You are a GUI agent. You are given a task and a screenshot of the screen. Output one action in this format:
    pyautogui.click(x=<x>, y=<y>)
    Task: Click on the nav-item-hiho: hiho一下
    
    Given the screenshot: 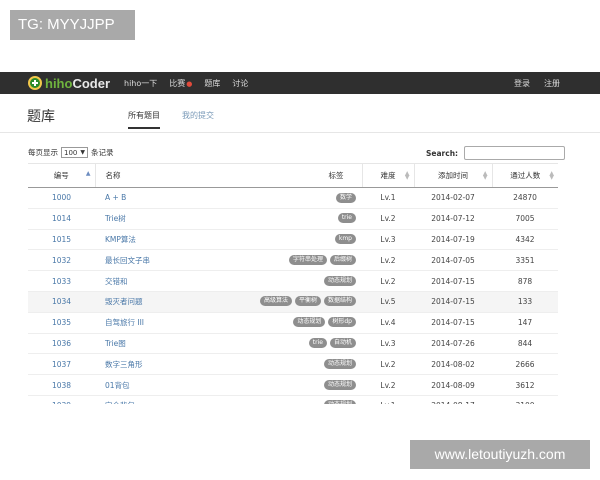 What is the action you would take?
    pyautogui.click(x=140, y=83)
    